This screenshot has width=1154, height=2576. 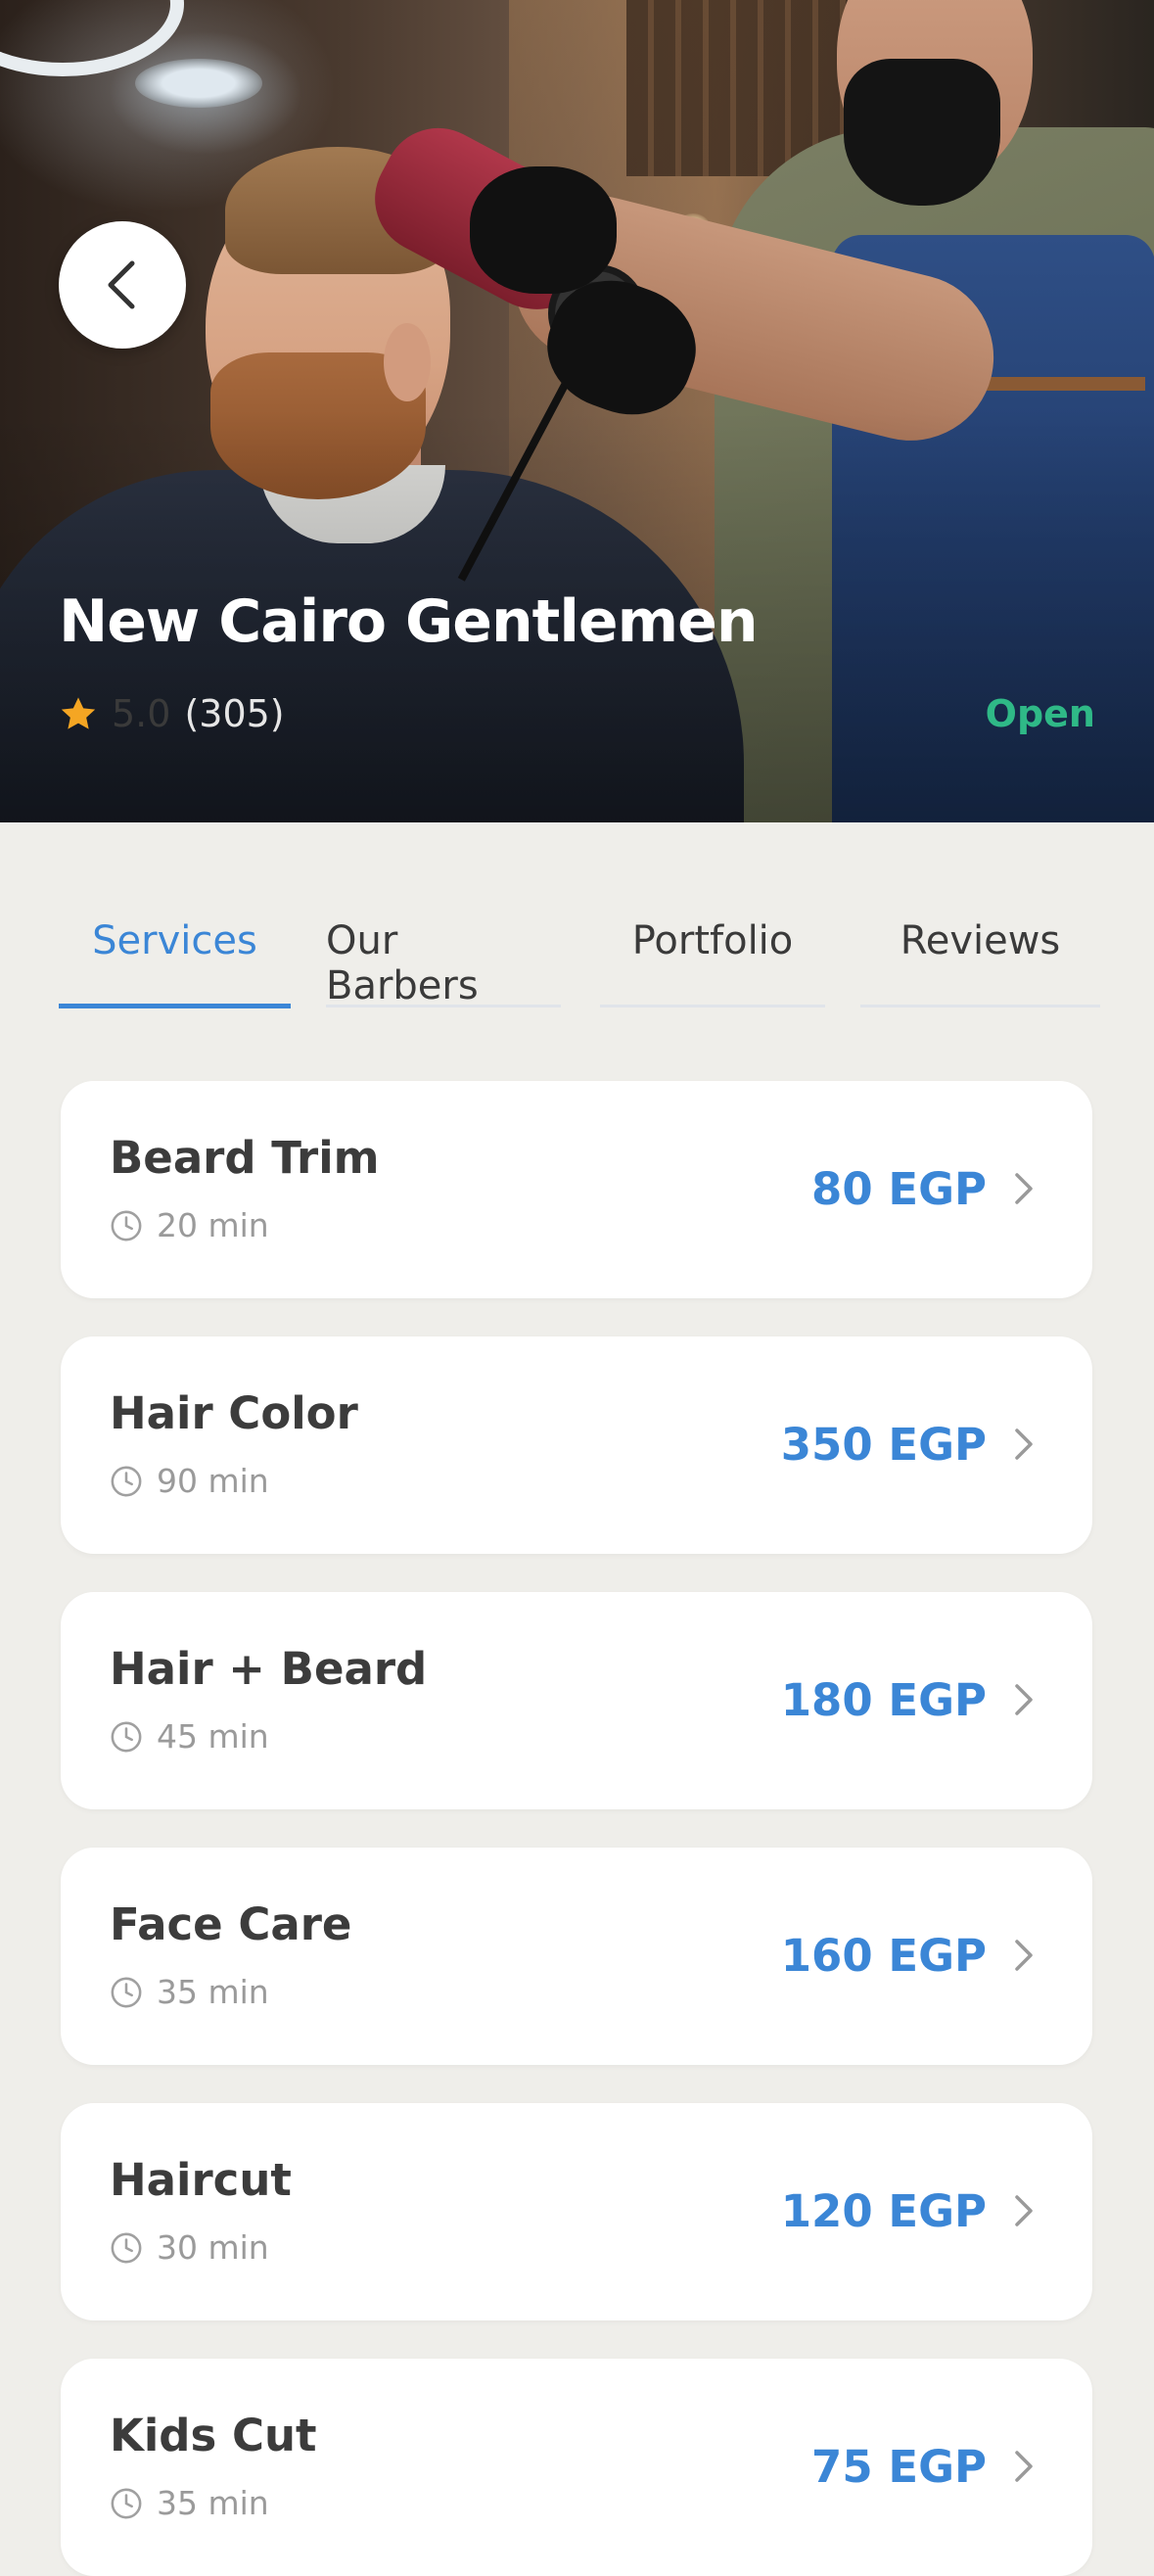 I want to click on tab-reviews: Reviews, so click(x=980, y=960).